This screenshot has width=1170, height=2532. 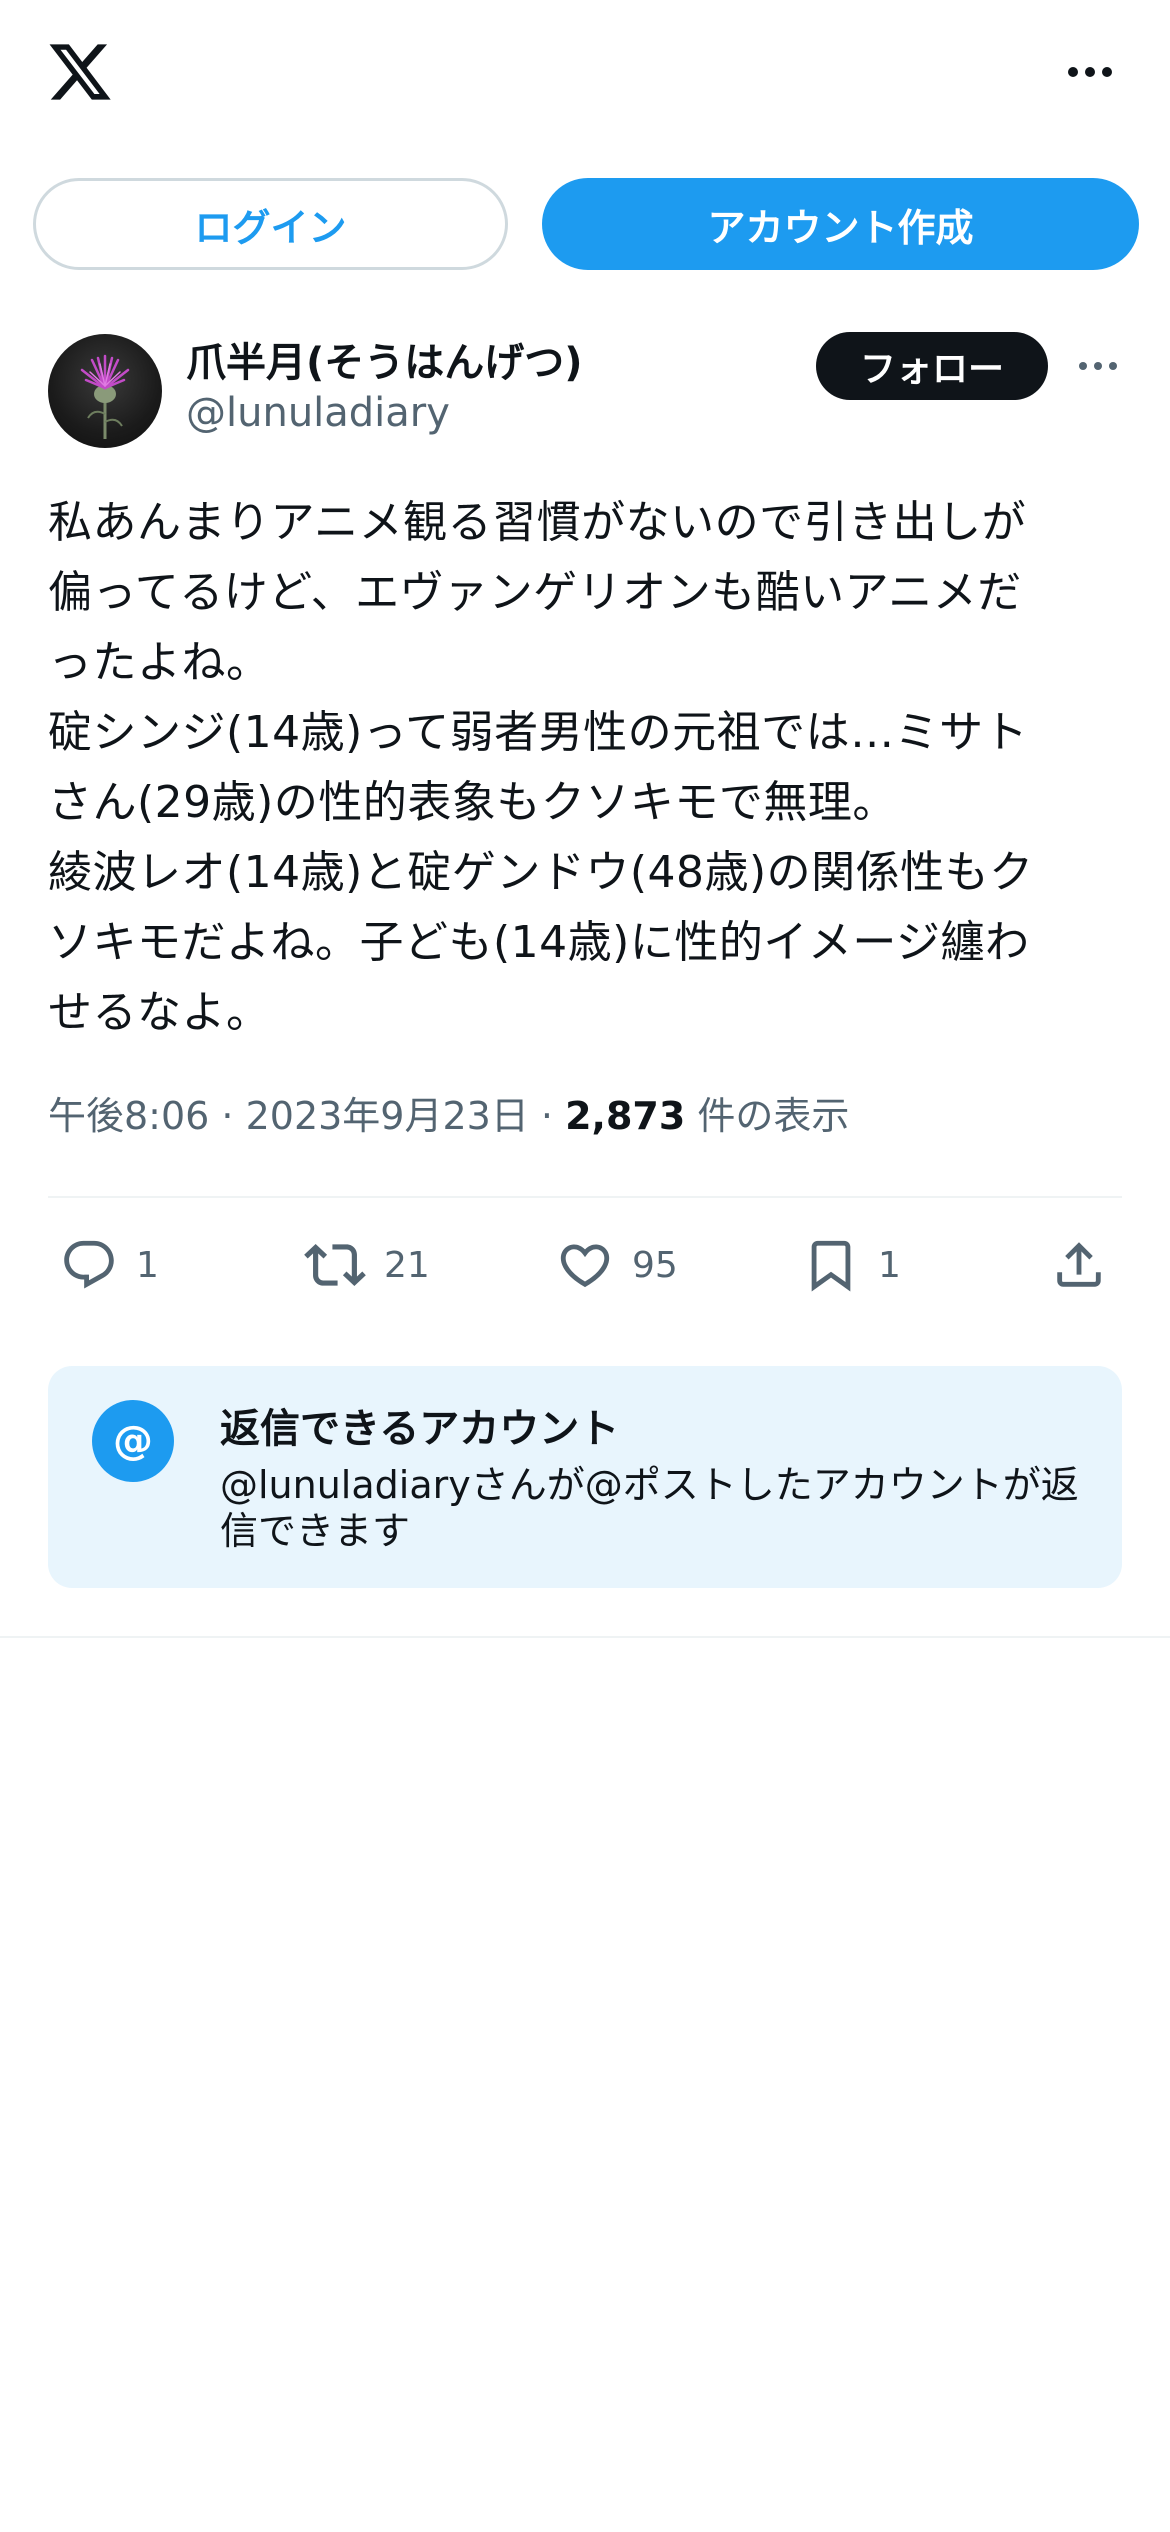 I want to click on tweet-date: 2023年9月23日, so click(x=387, y=1116).